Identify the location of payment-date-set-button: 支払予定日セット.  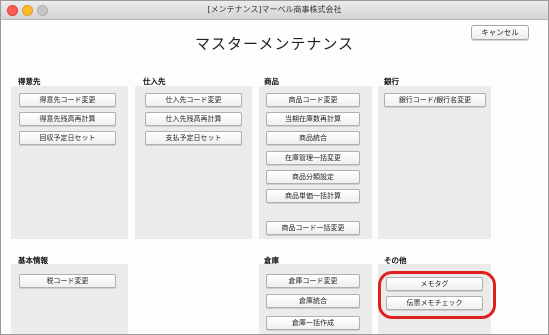
(193, 138).